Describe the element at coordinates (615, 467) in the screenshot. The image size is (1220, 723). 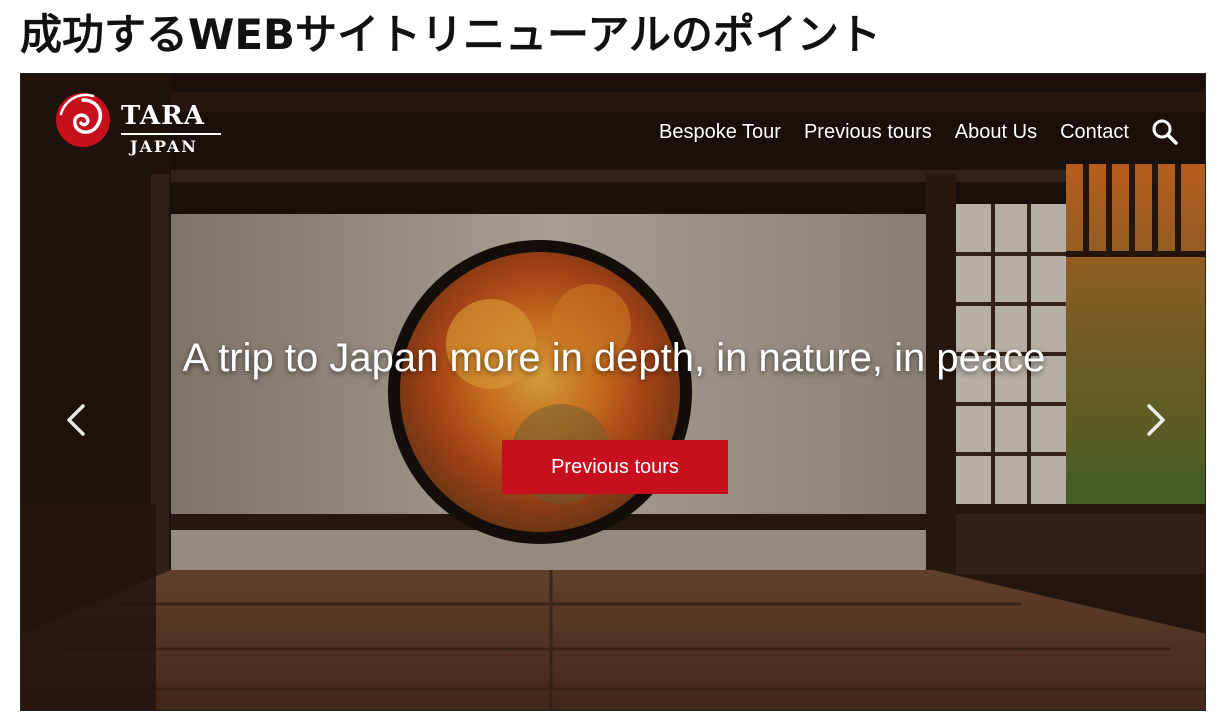
I see `previous-tours-button: Previous tours` at that location.